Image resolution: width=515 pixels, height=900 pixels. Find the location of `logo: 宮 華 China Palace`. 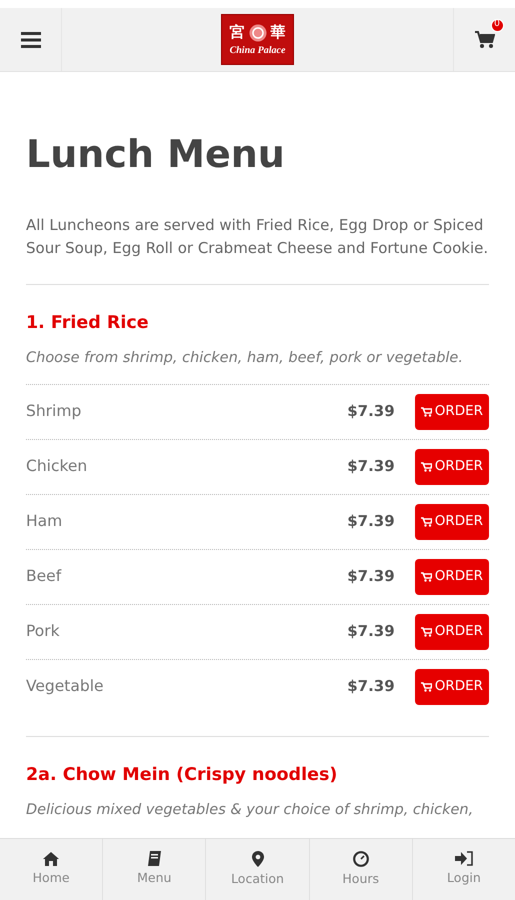

logo: 宮 華 China Palace is located at coordinates (257, 39).